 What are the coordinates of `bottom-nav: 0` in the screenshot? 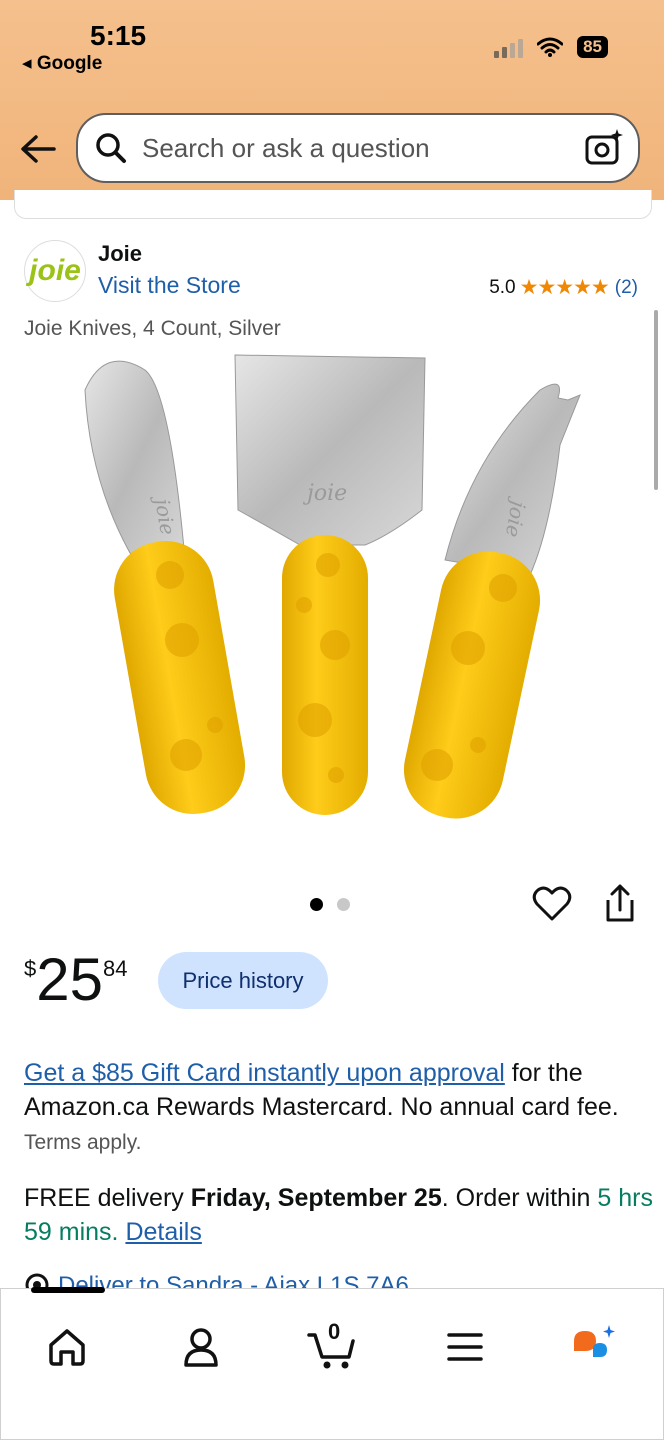 It's located at (332, 1363).